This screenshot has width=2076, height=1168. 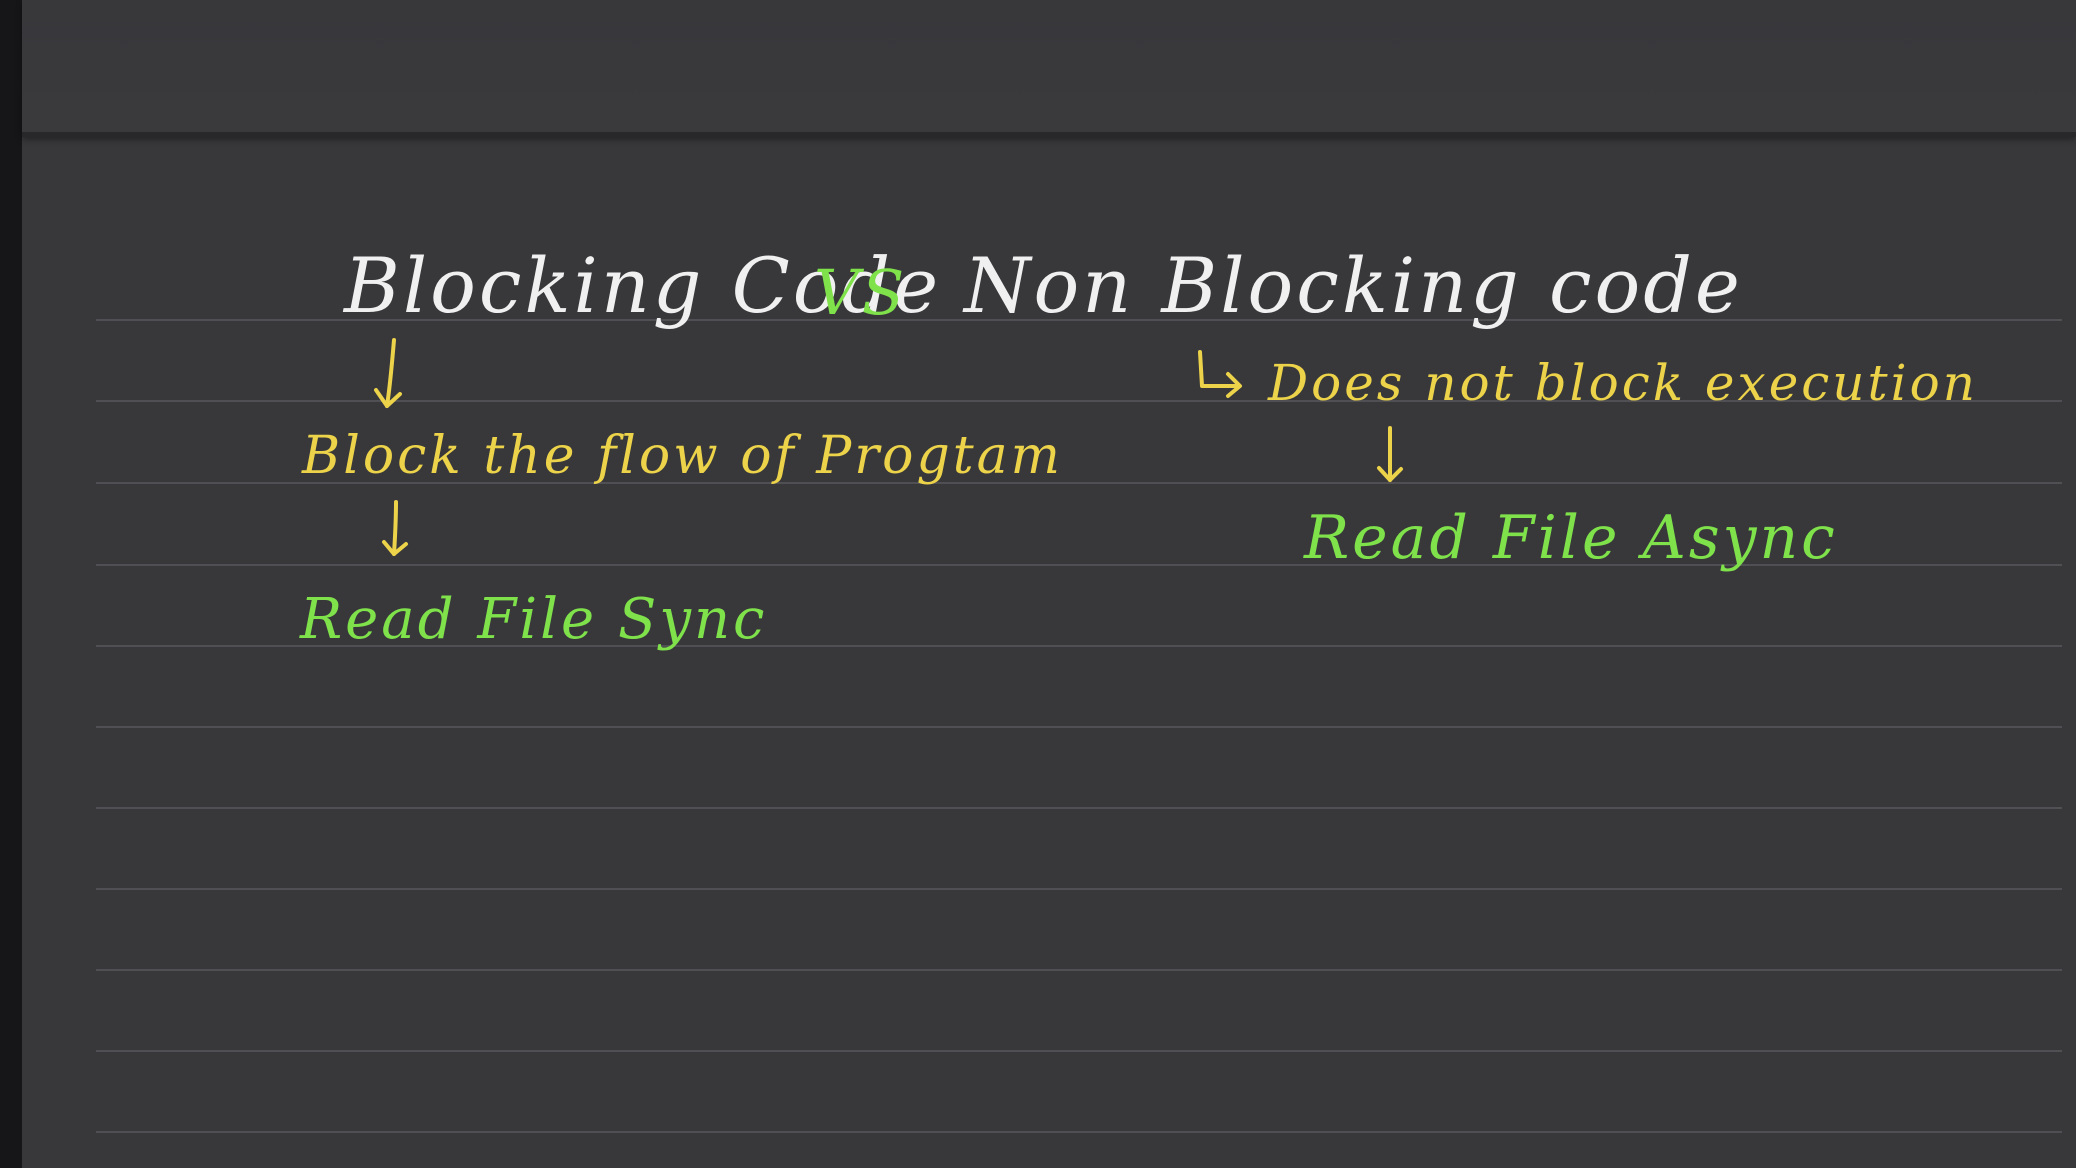 What do you see at coordinates (1571, 538) in the screenshot?
I see `non-blocking-example: Read File Async` at bounding box center [1571, 538].